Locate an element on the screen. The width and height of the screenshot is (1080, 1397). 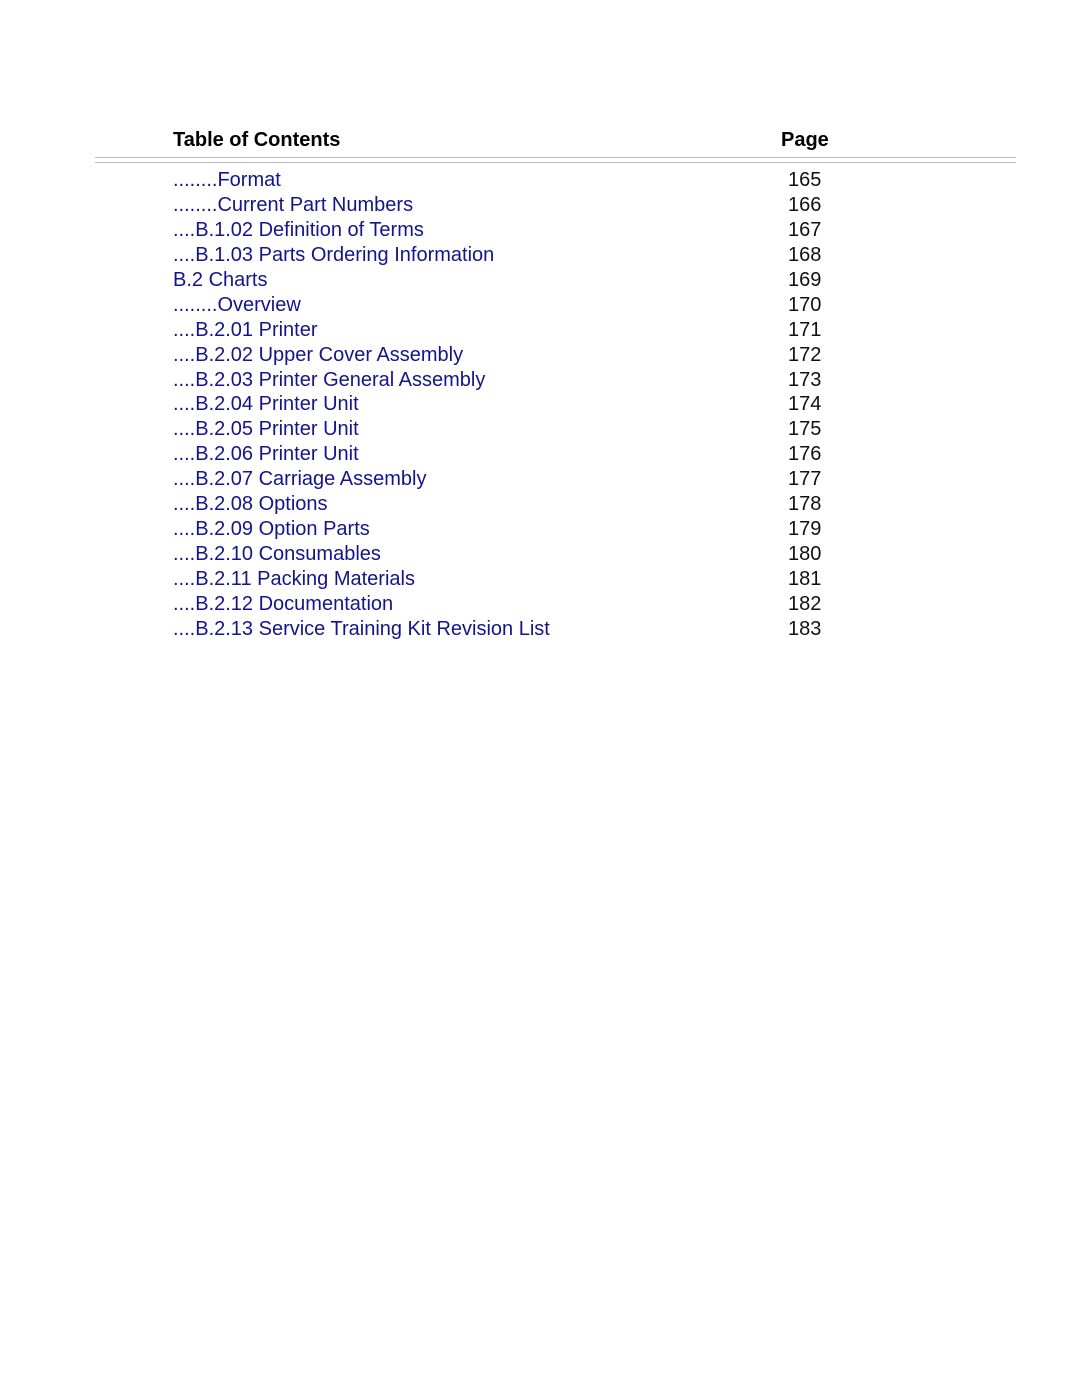
page-number: 172 is located at coordinates (805, 354).